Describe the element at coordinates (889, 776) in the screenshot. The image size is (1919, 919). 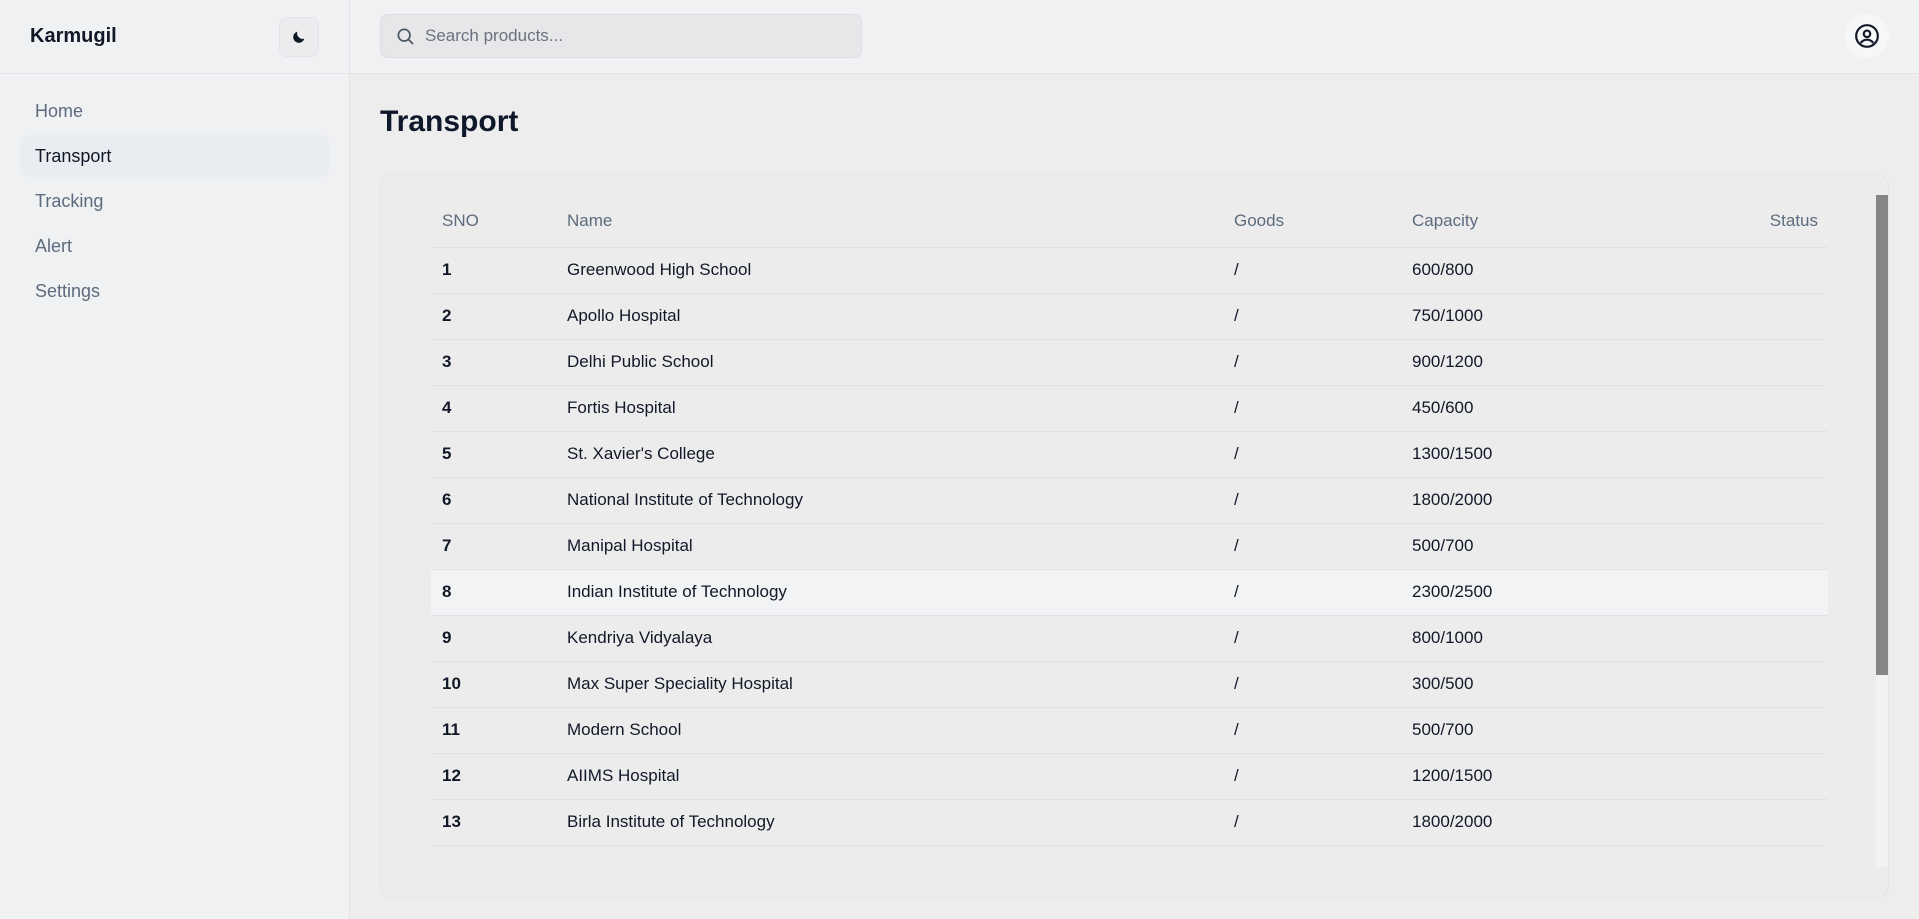
I see `cell-name: AIIMS Hospital` at that location.